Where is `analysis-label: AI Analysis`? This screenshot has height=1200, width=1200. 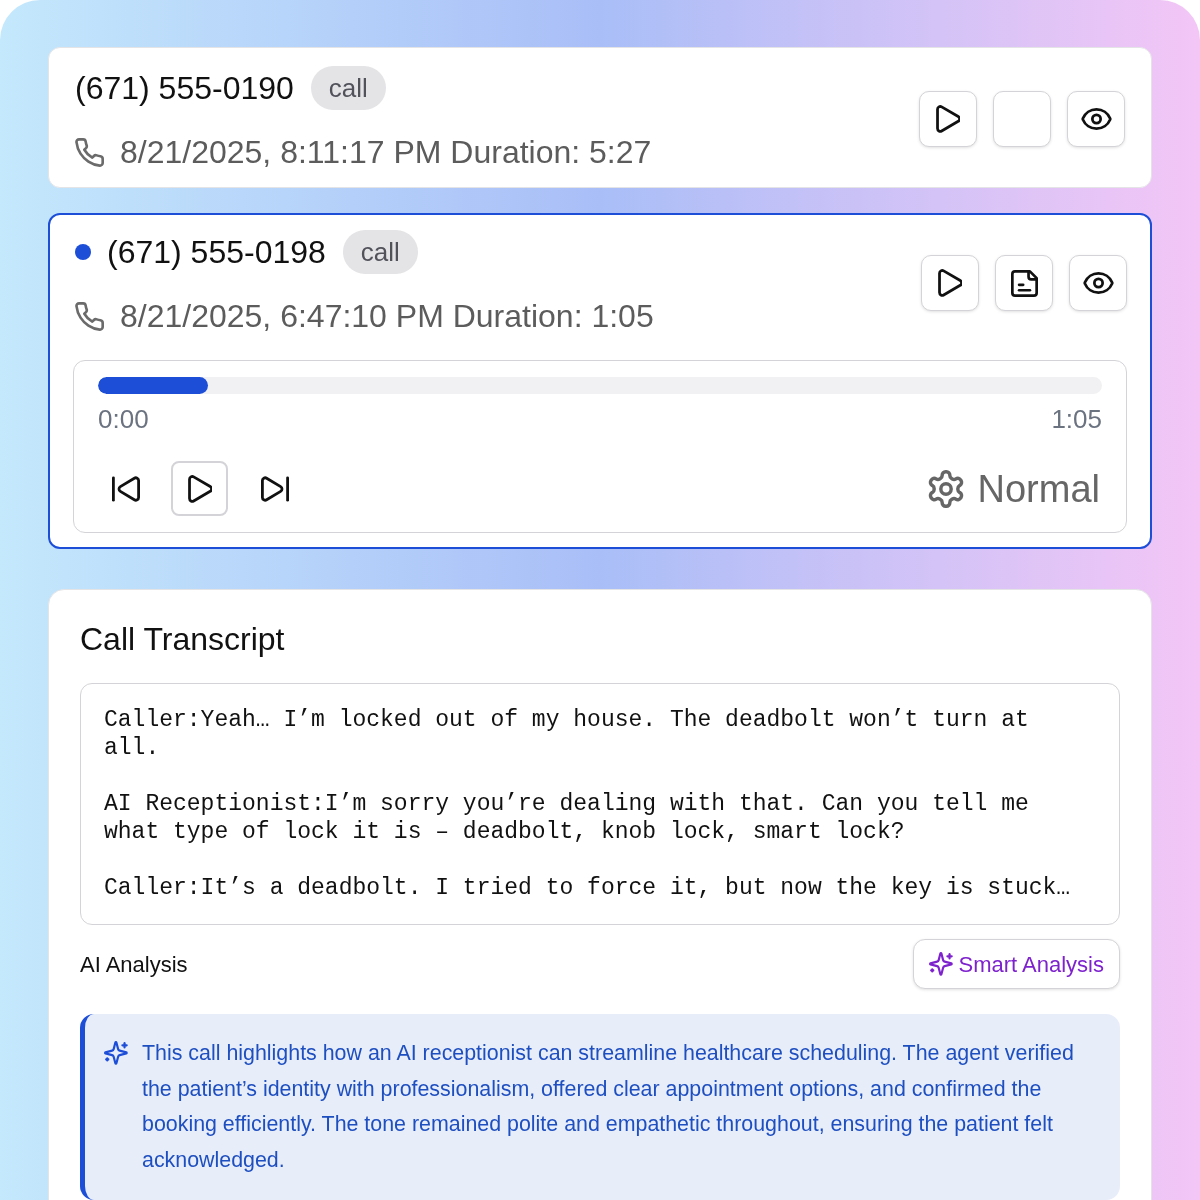
analysis-label: AI Analysis is located at coordinates (134, 964).